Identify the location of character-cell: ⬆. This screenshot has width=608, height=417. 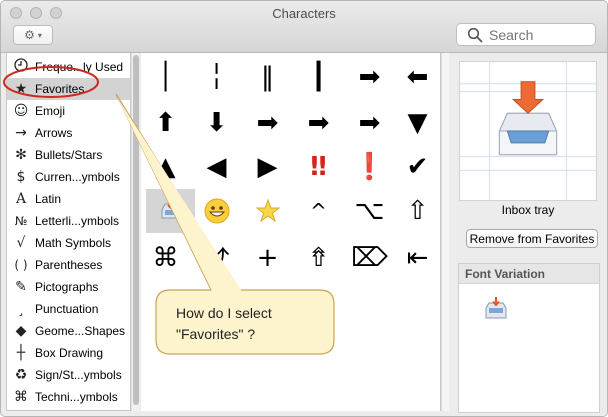
(165, 123).